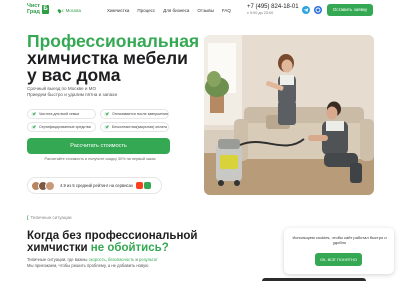  I want to click on logo: Чист Град Б, so click(38, 9).